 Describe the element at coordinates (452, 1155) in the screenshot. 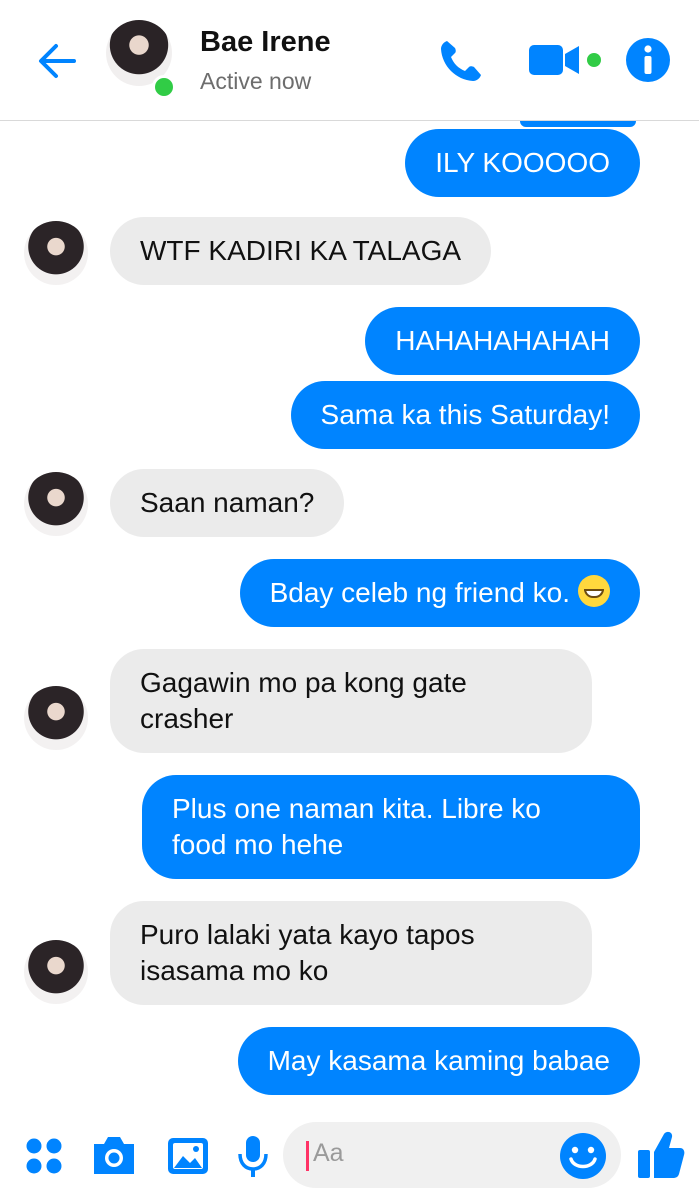

I see `message-input: Aa` at that location.